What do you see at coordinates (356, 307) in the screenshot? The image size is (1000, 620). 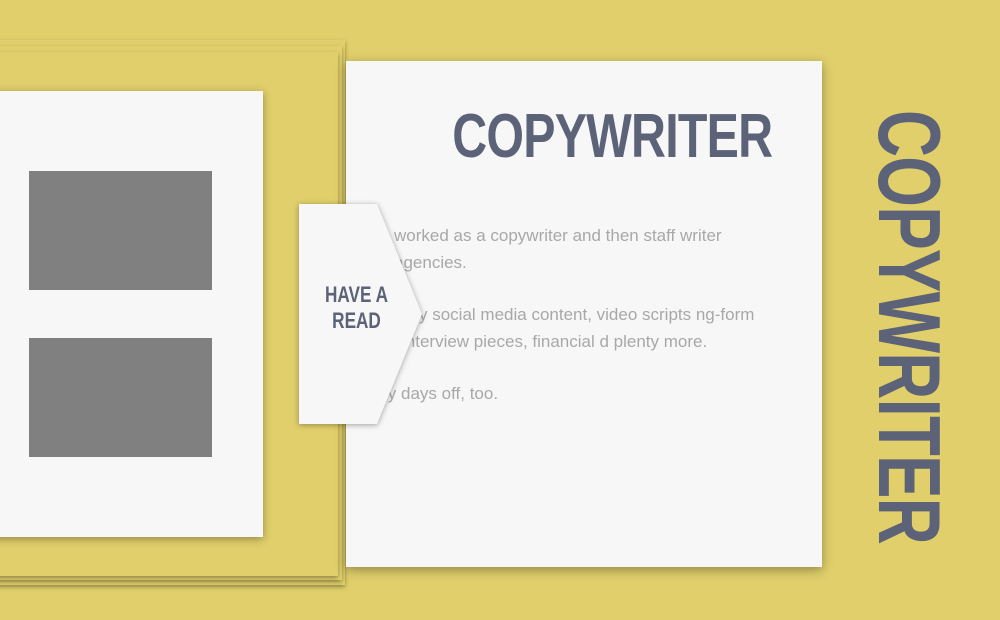 I see `have-a-read-label: HAVE A READ` at bounding box center [356, 307].